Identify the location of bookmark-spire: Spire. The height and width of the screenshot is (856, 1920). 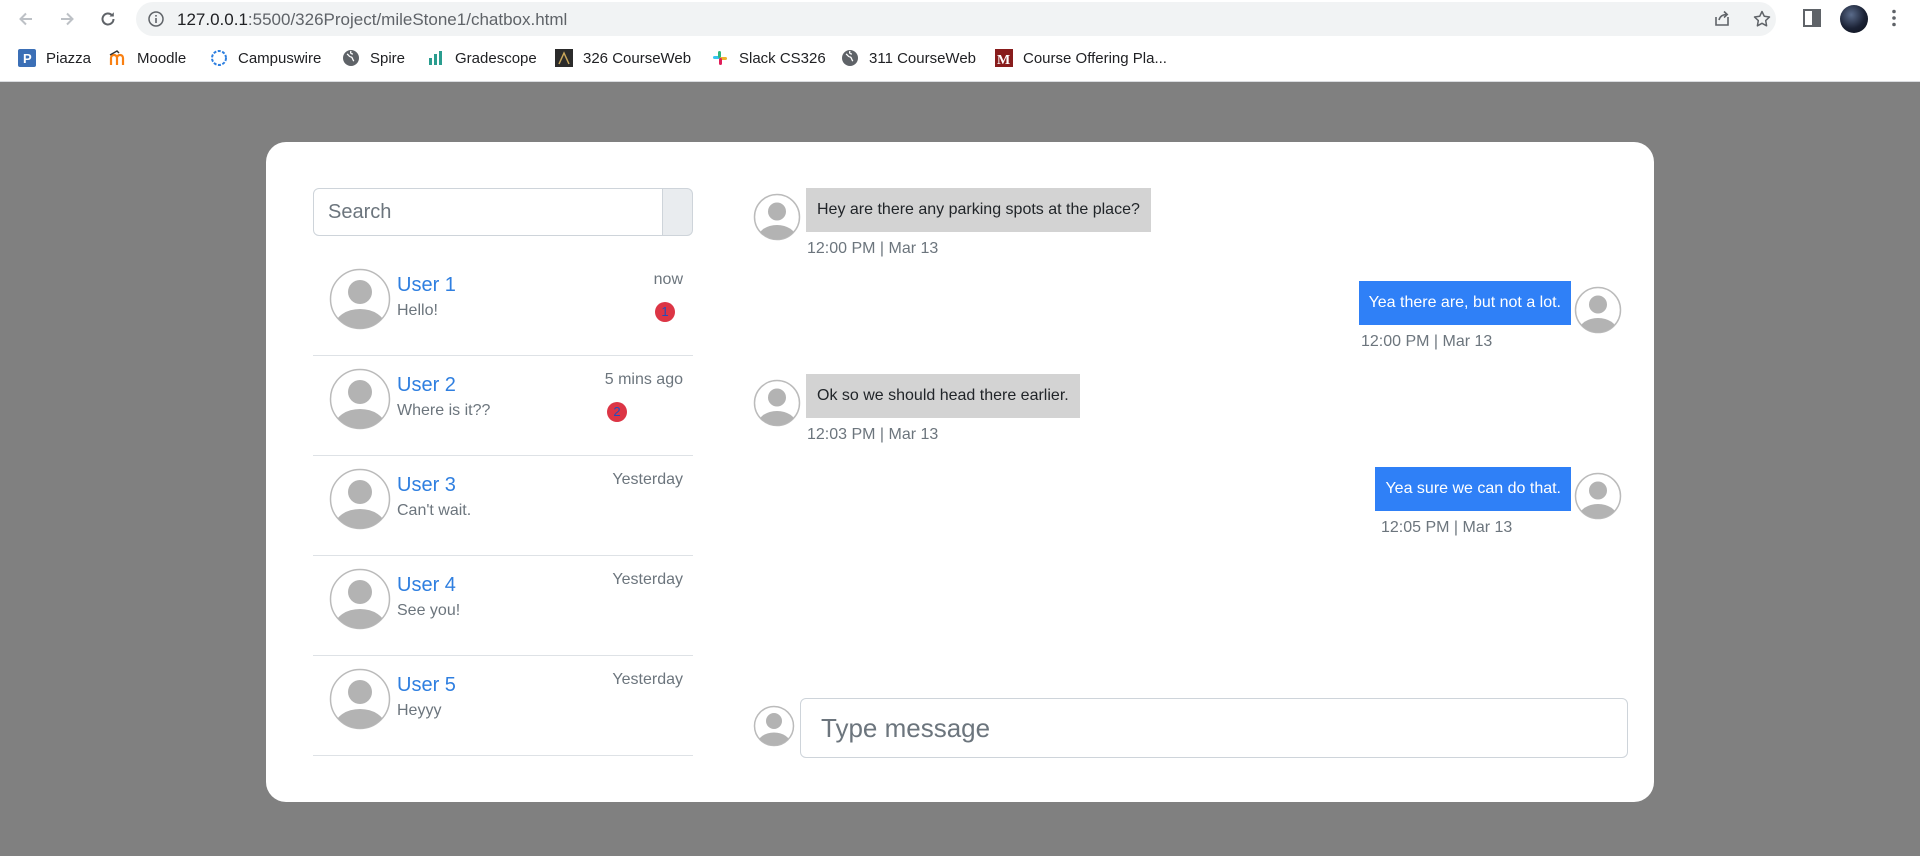
(373, 58).